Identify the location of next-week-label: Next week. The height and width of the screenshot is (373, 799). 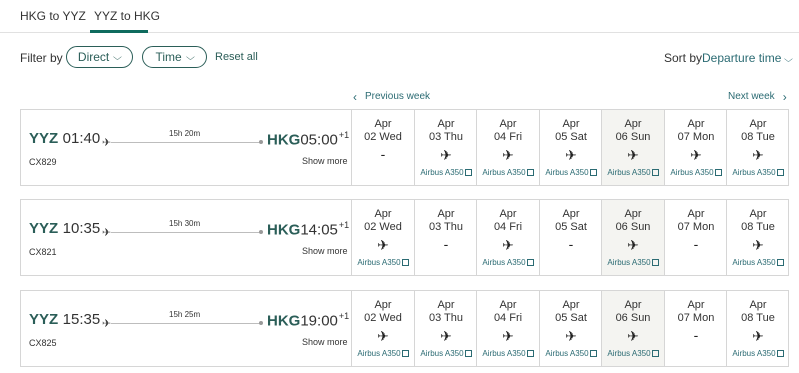
(751, 96).